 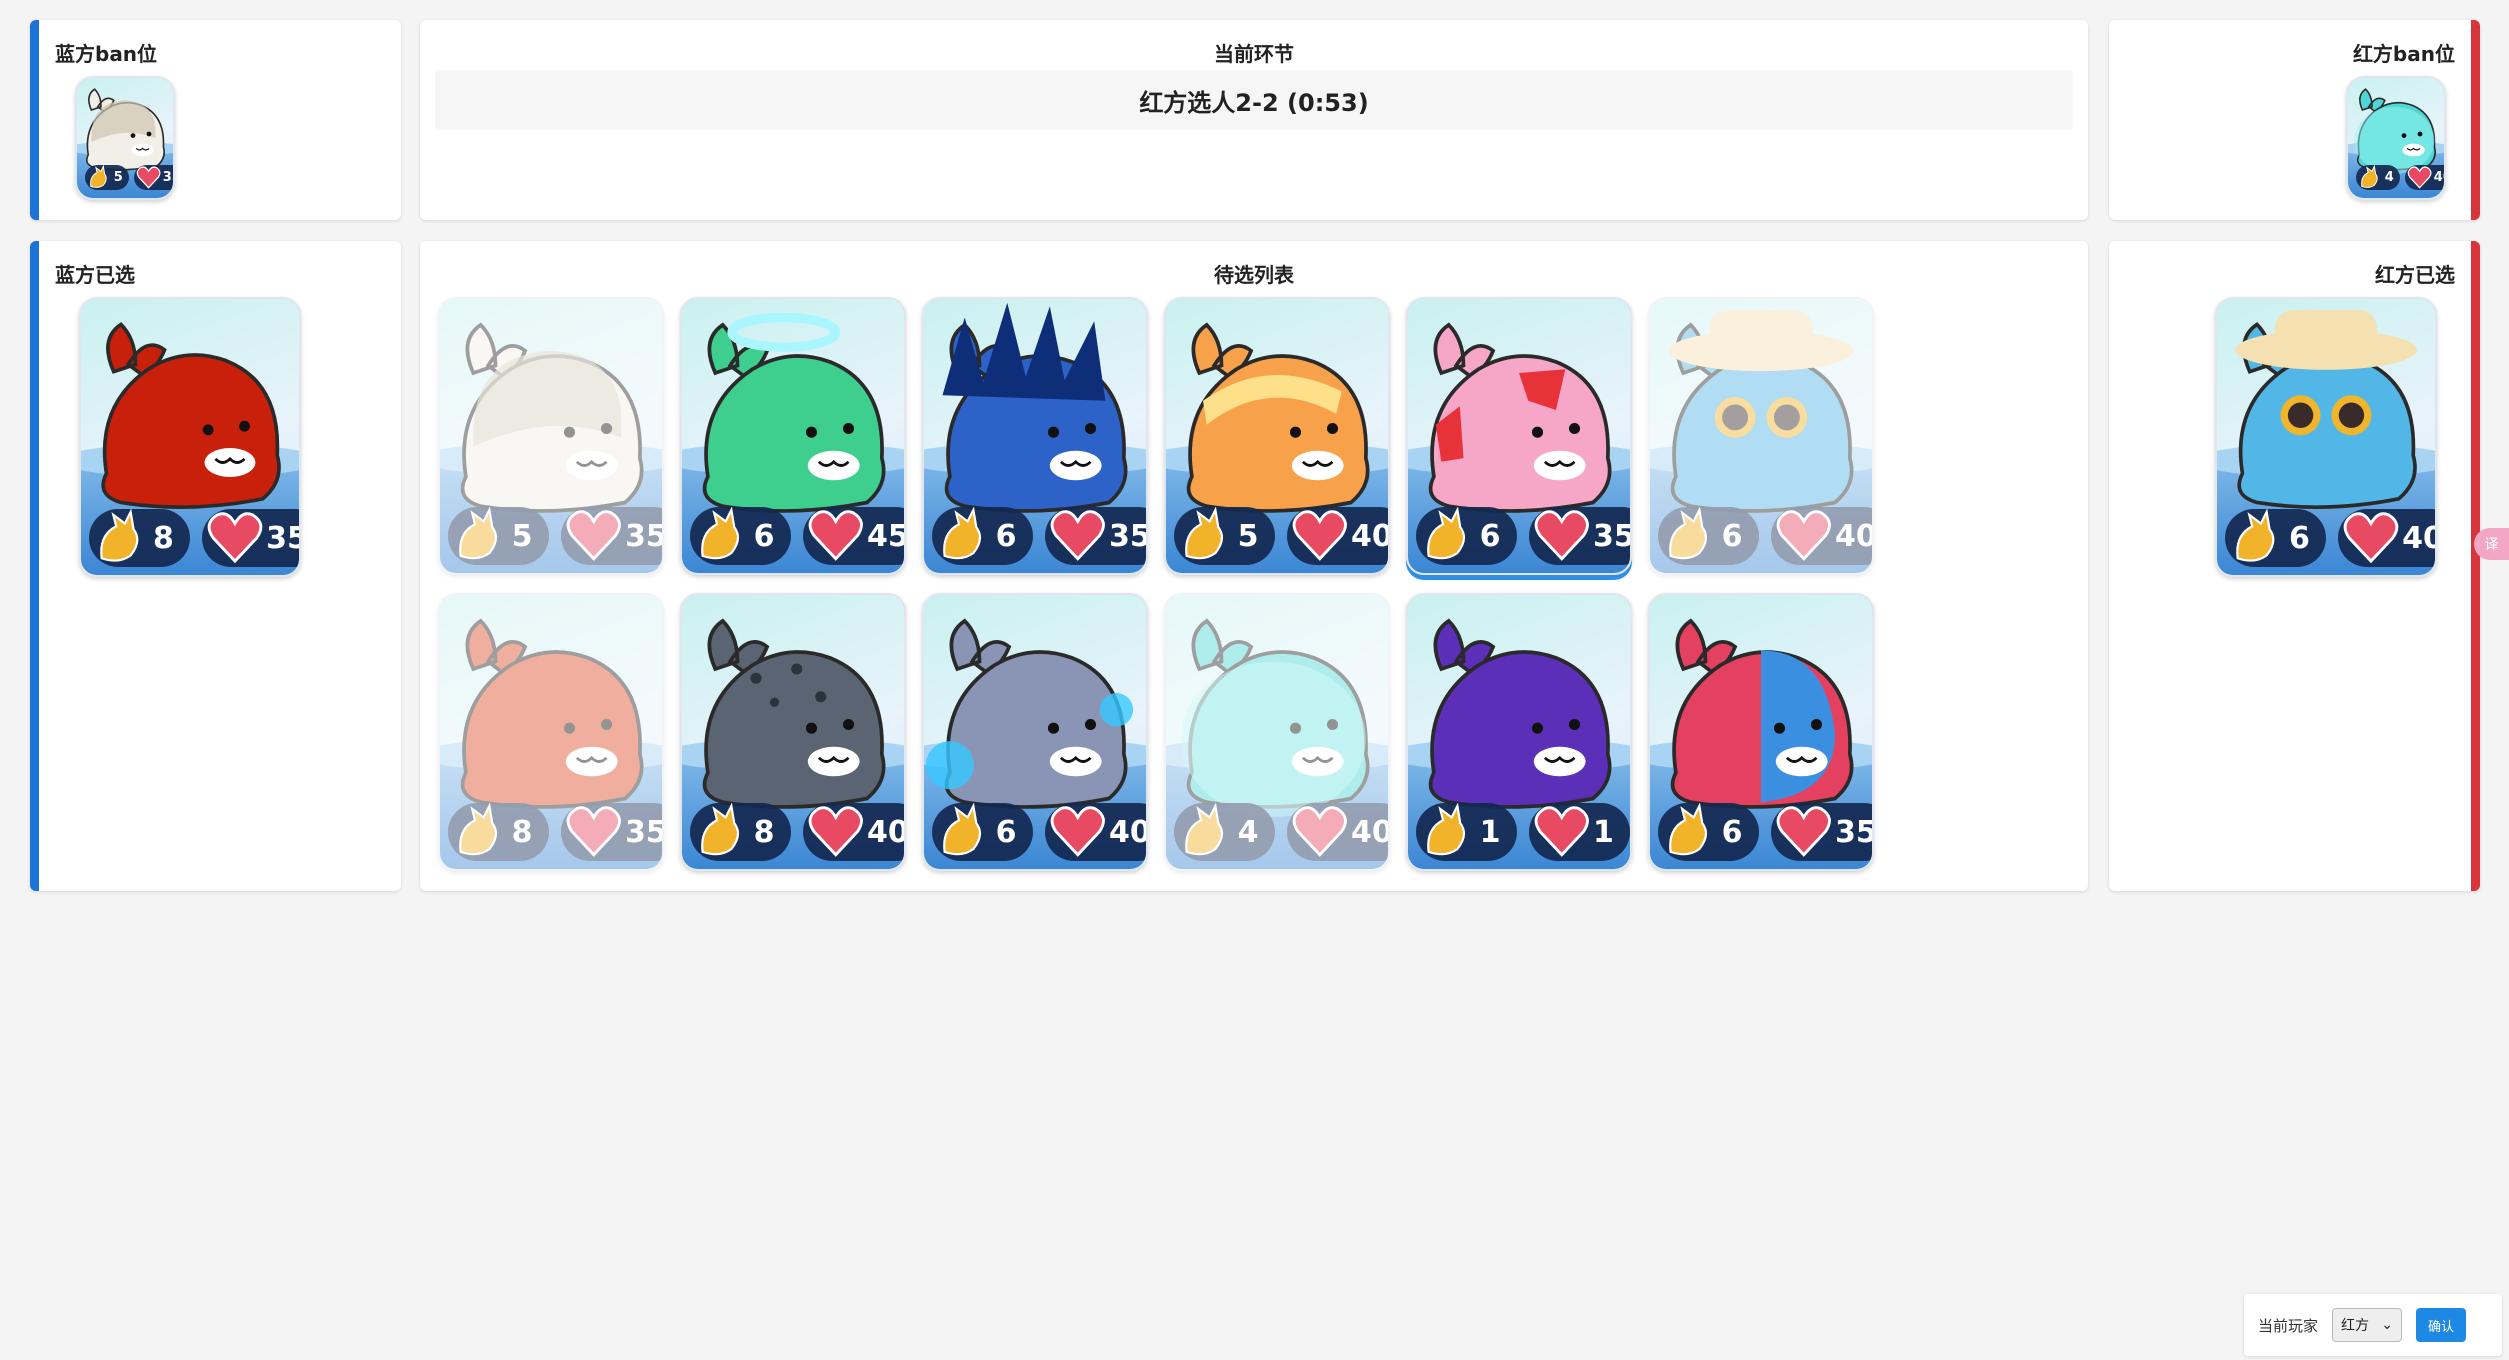 I want to click on player-select: 红方 ⌄, so click(x=2367, y=1325).